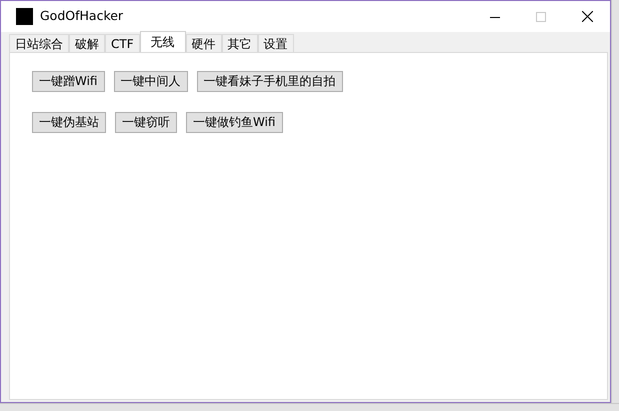 The image size is (619, 411). I want to click on action-button: 一键做钓鱼Wifi, so click(234, 122).